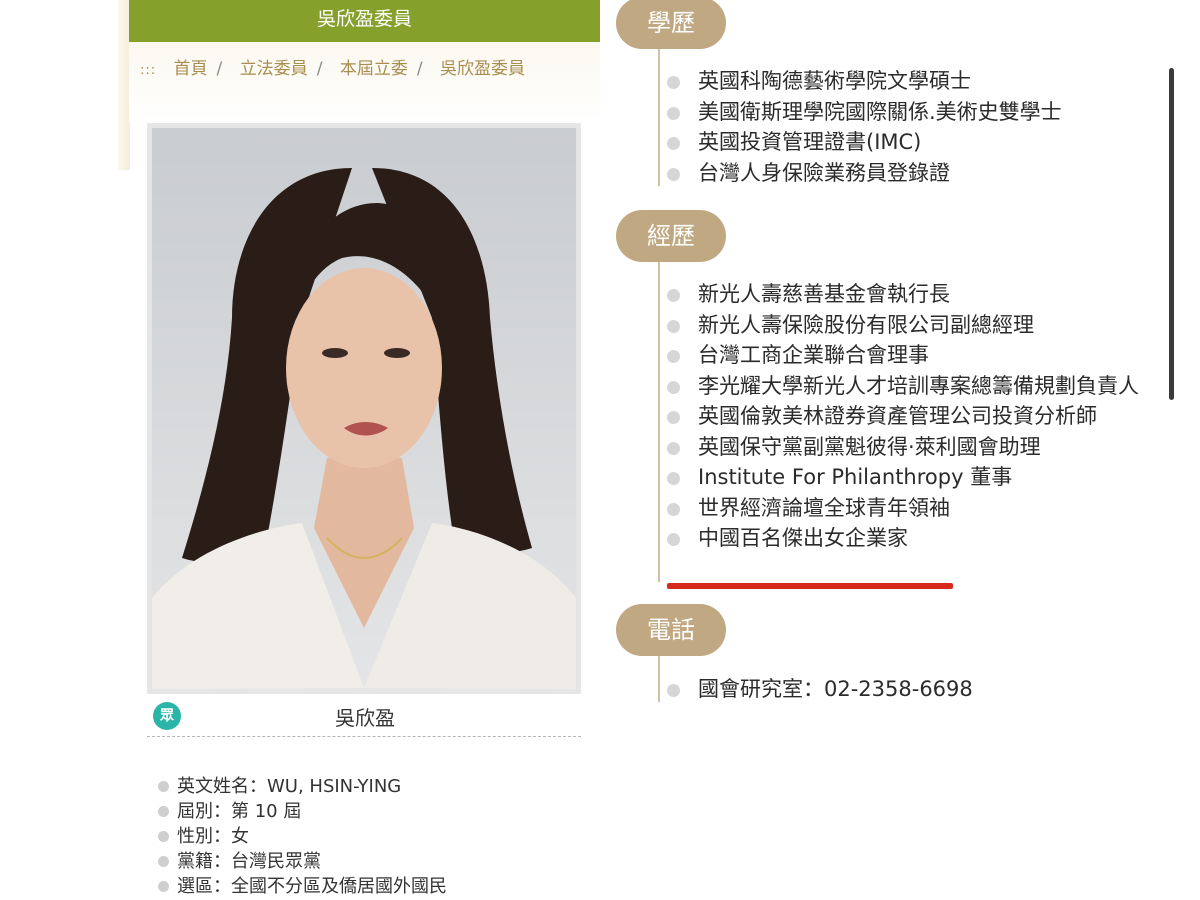  I want to click on list-item: 新光人壽保險股份有限公司副總經理, so click(912, 325).